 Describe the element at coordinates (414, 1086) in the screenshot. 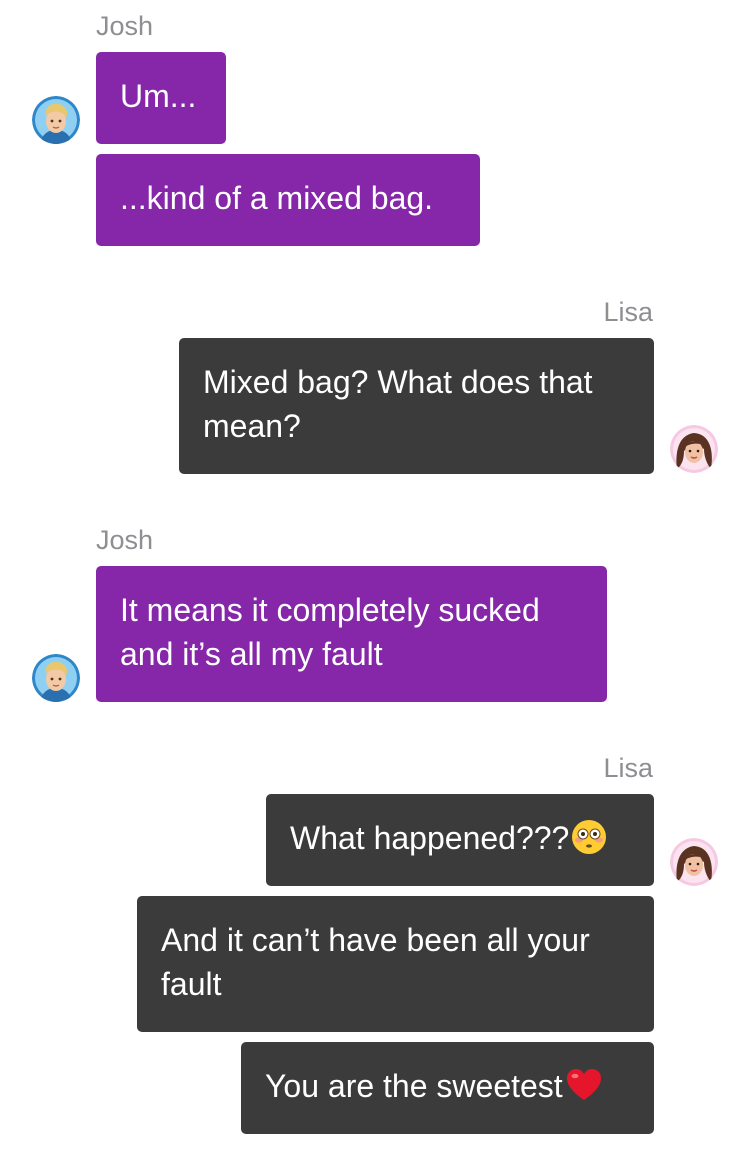

I see `message-text: You are the sweetest` at that location.